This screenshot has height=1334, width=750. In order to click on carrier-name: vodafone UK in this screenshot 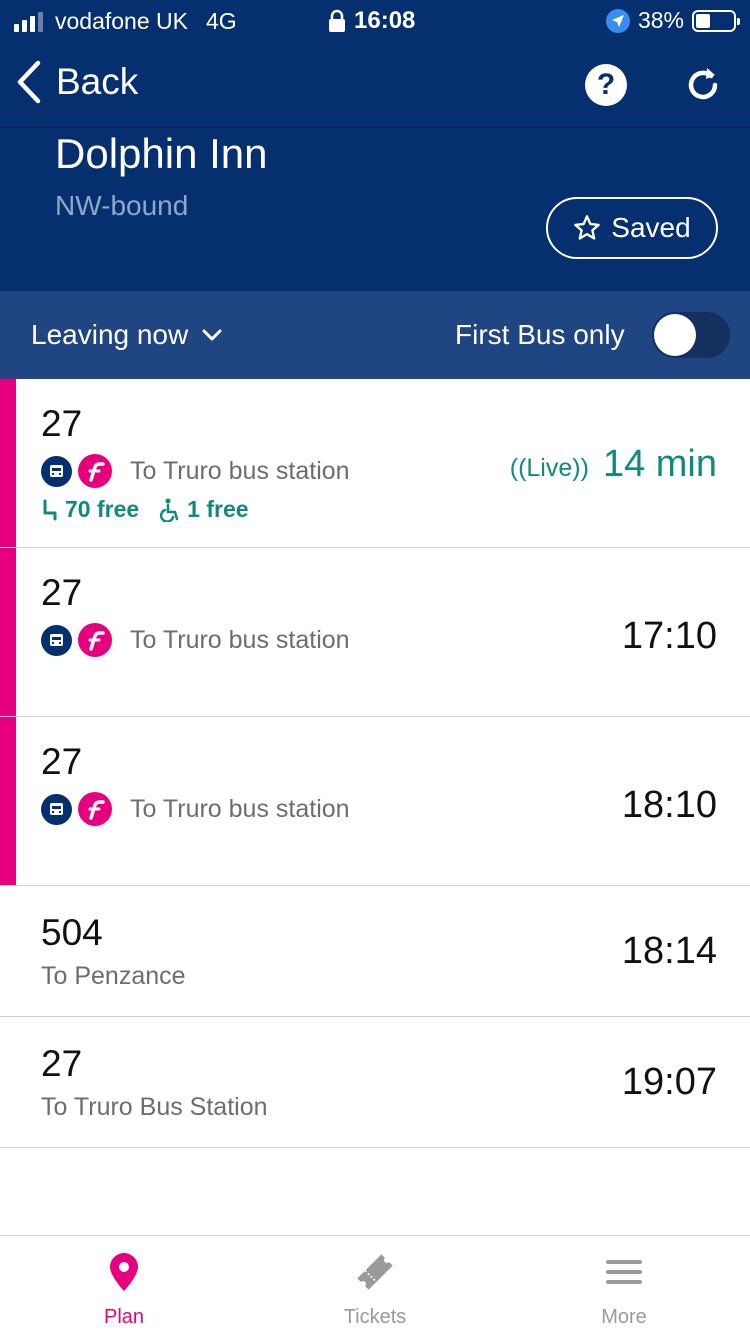, I will do `click(121, 21)`.